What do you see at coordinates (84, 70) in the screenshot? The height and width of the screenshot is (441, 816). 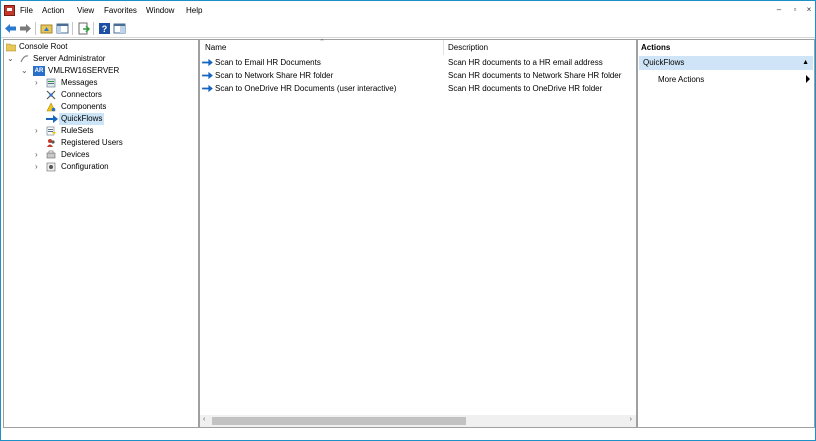 I see `tree-node-label: VMLRW16SERVER` at bounding box center [84, 70].